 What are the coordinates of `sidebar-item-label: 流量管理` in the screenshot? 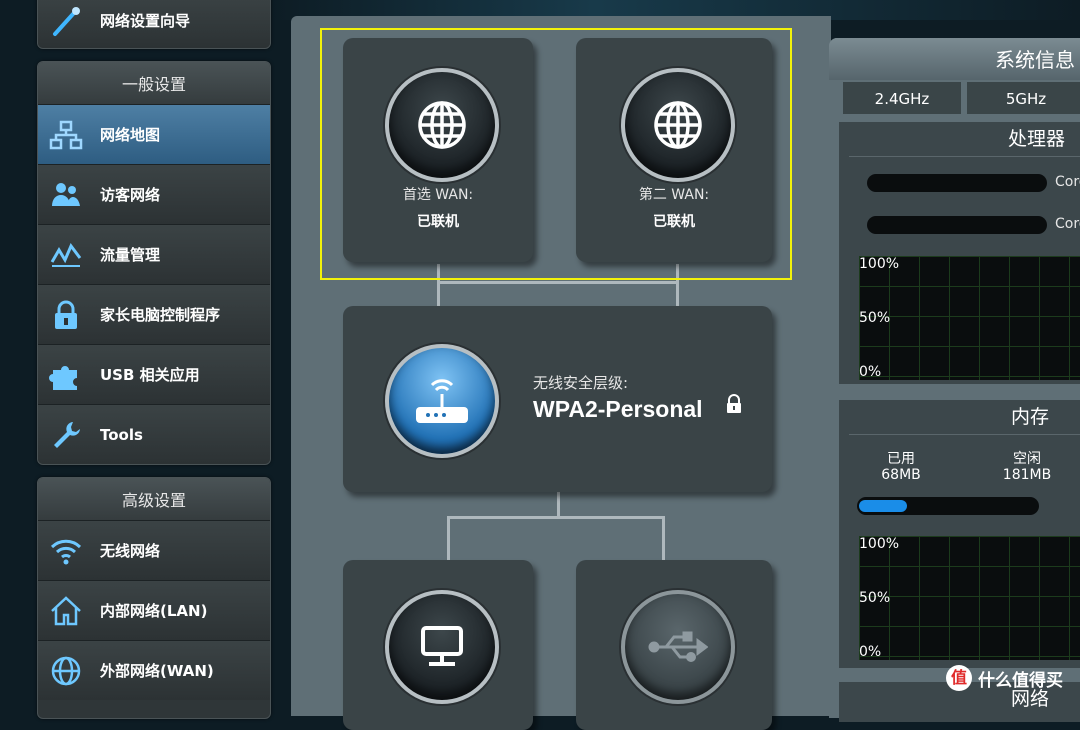 It's located at (130, 255).